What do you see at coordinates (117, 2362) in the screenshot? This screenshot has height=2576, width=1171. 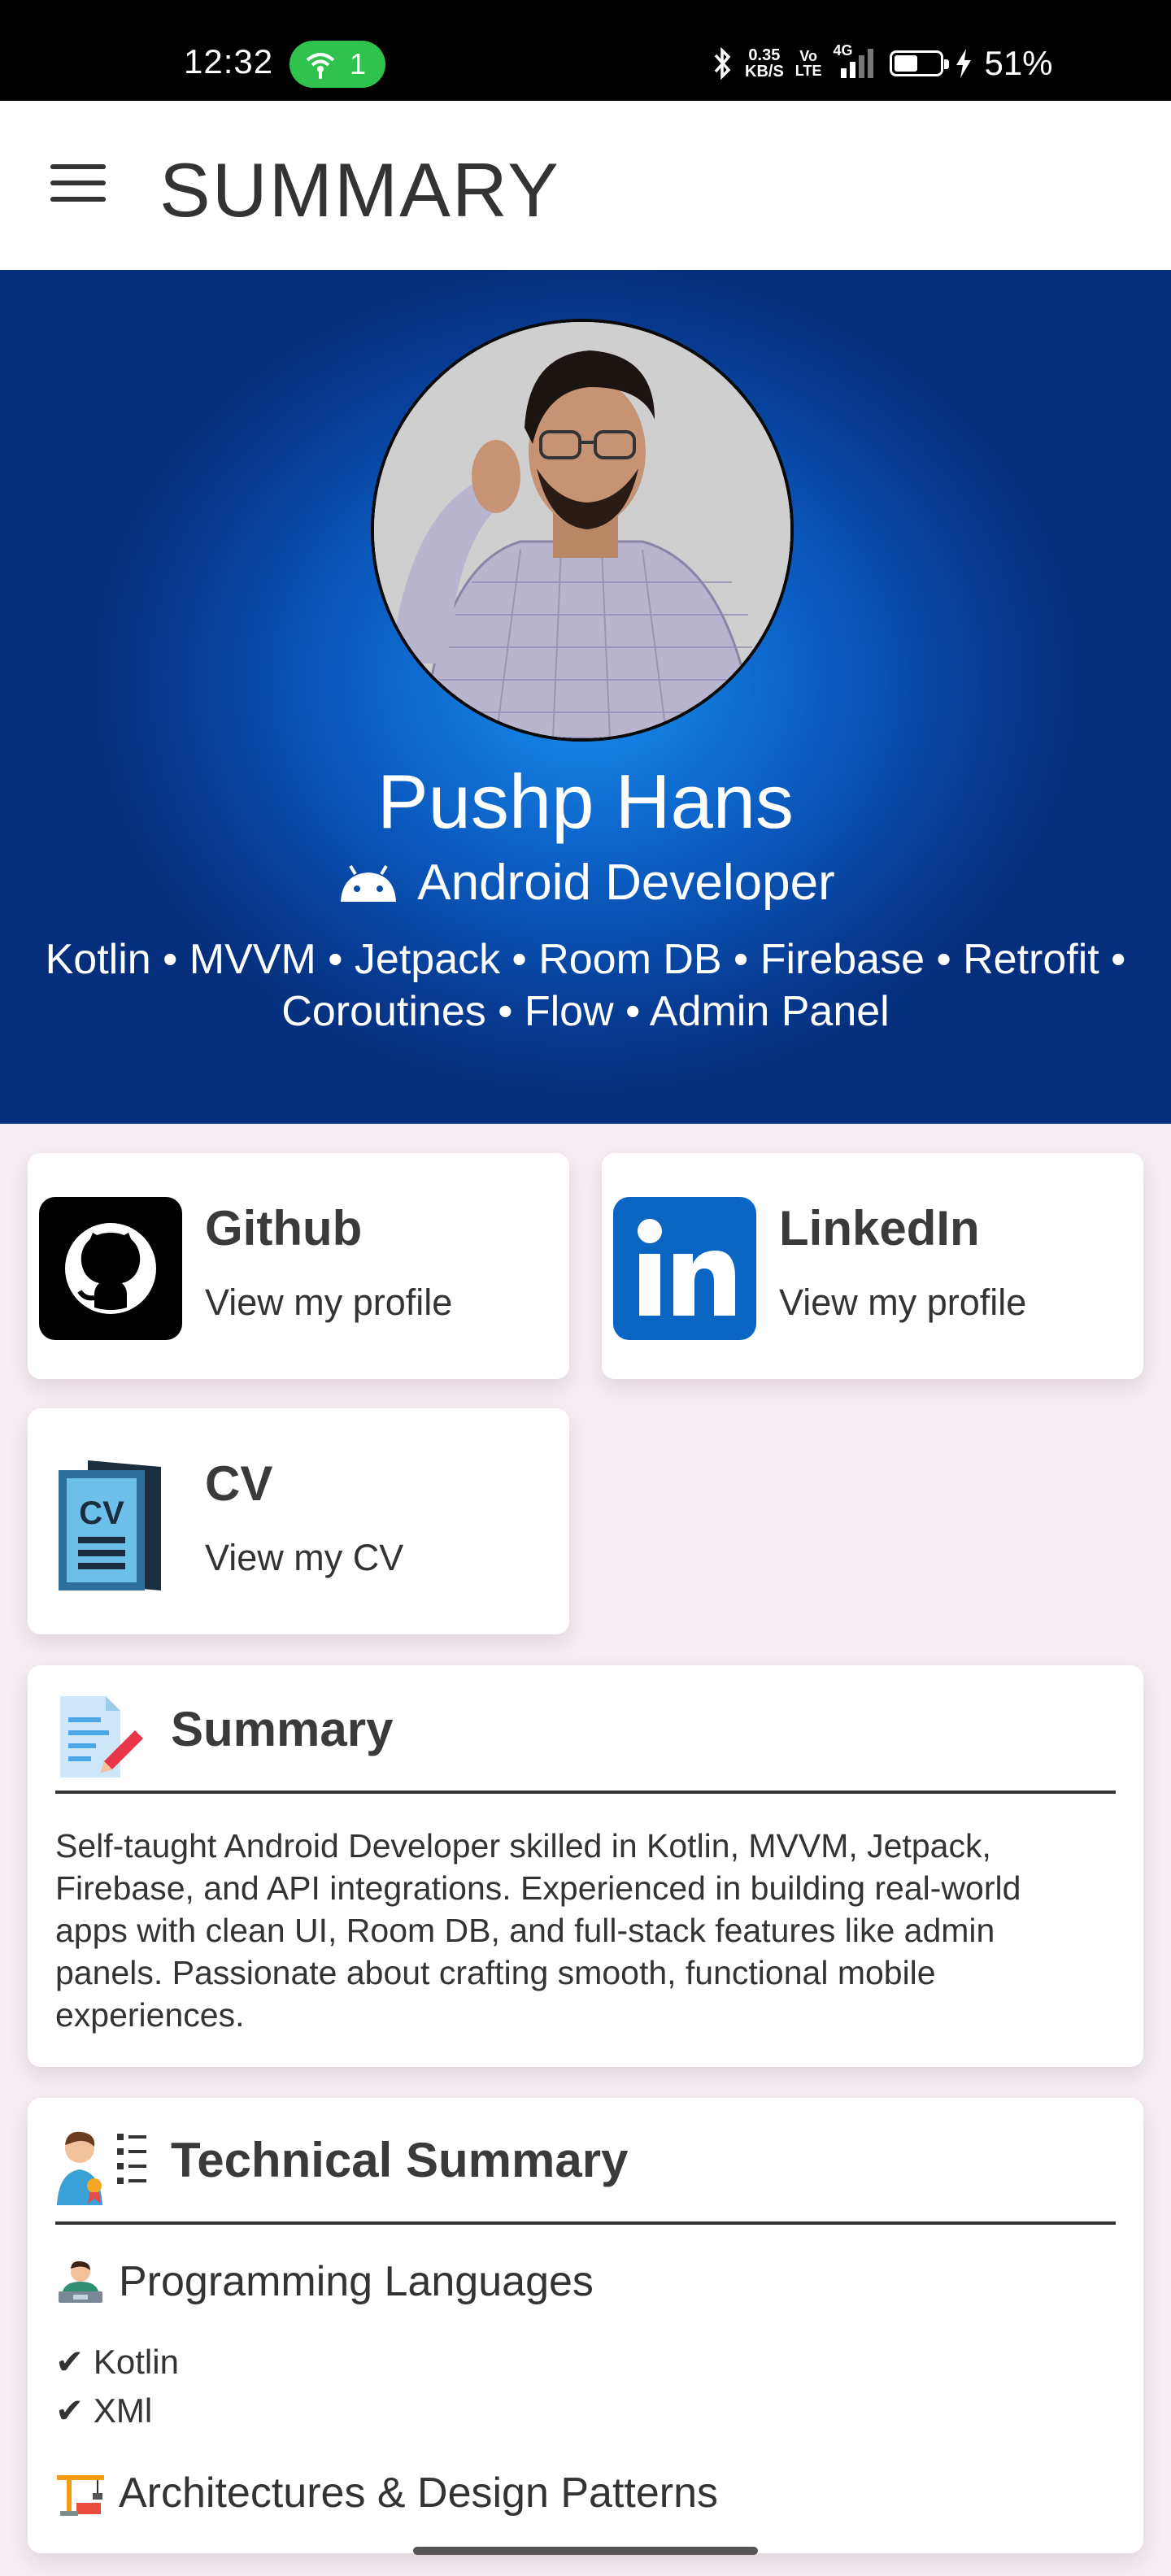 I see `language-item: ✔ Kotlin` at bounding box center [117, 2362].